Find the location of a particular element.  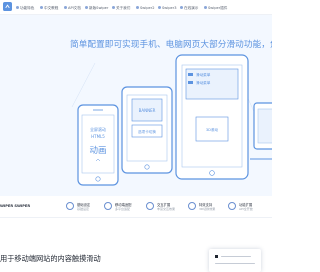

nav-item-plugins: Swiper插件 is located at coordinates (215, 8).